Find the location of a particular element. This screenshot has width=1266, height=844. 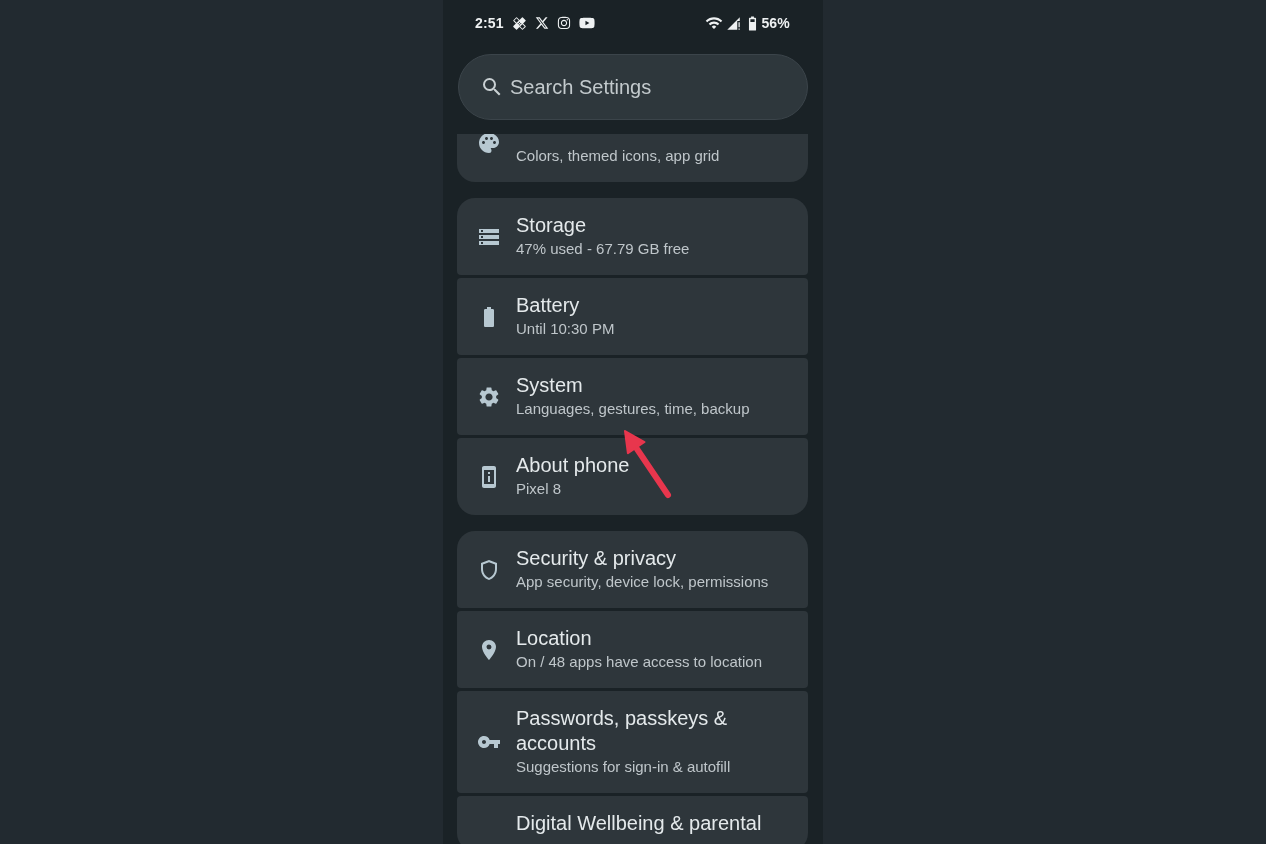

item-title: System is located at coordinates (550, 385).